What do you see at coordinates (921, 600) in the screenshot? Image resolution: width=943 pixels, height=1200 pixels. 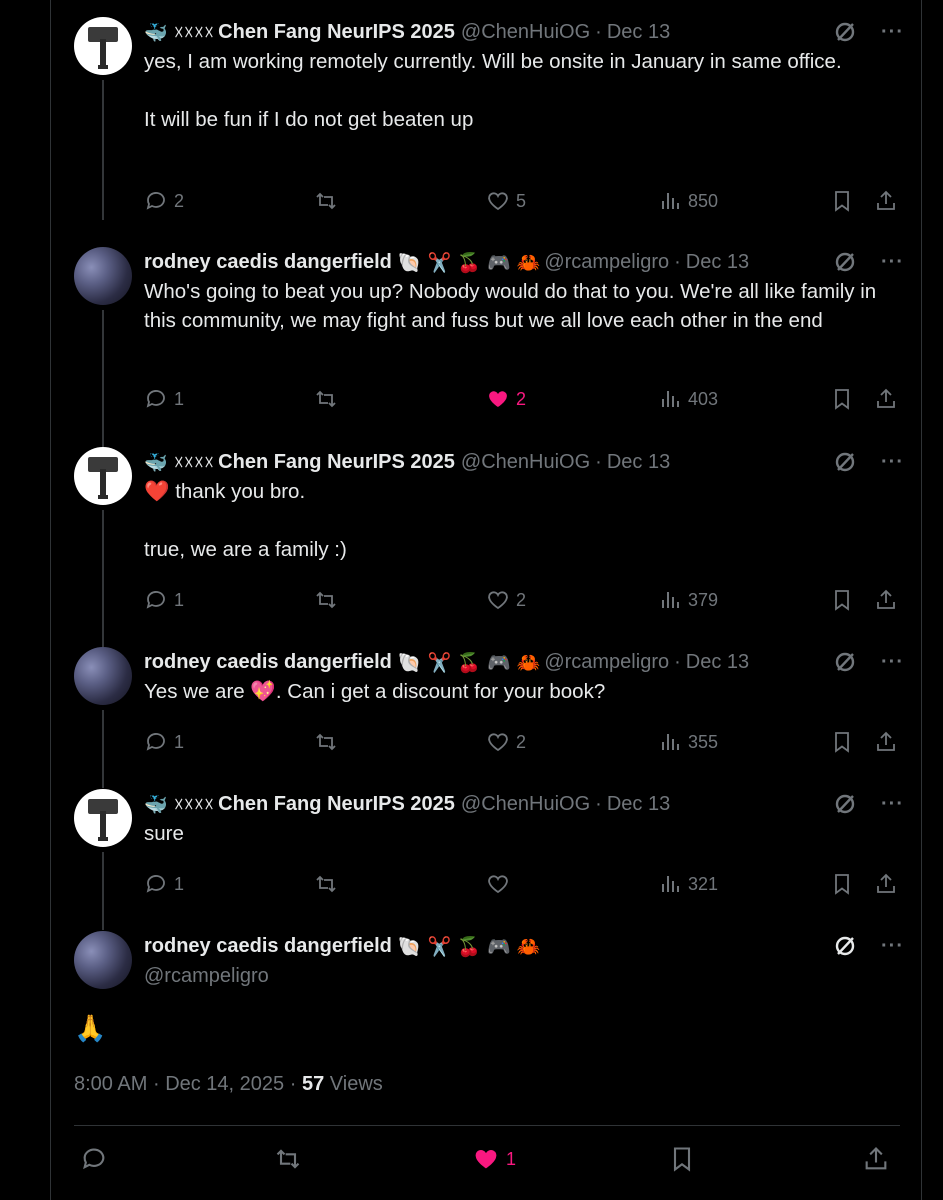 I see `column-border-right` at bounding box center [921, 600].